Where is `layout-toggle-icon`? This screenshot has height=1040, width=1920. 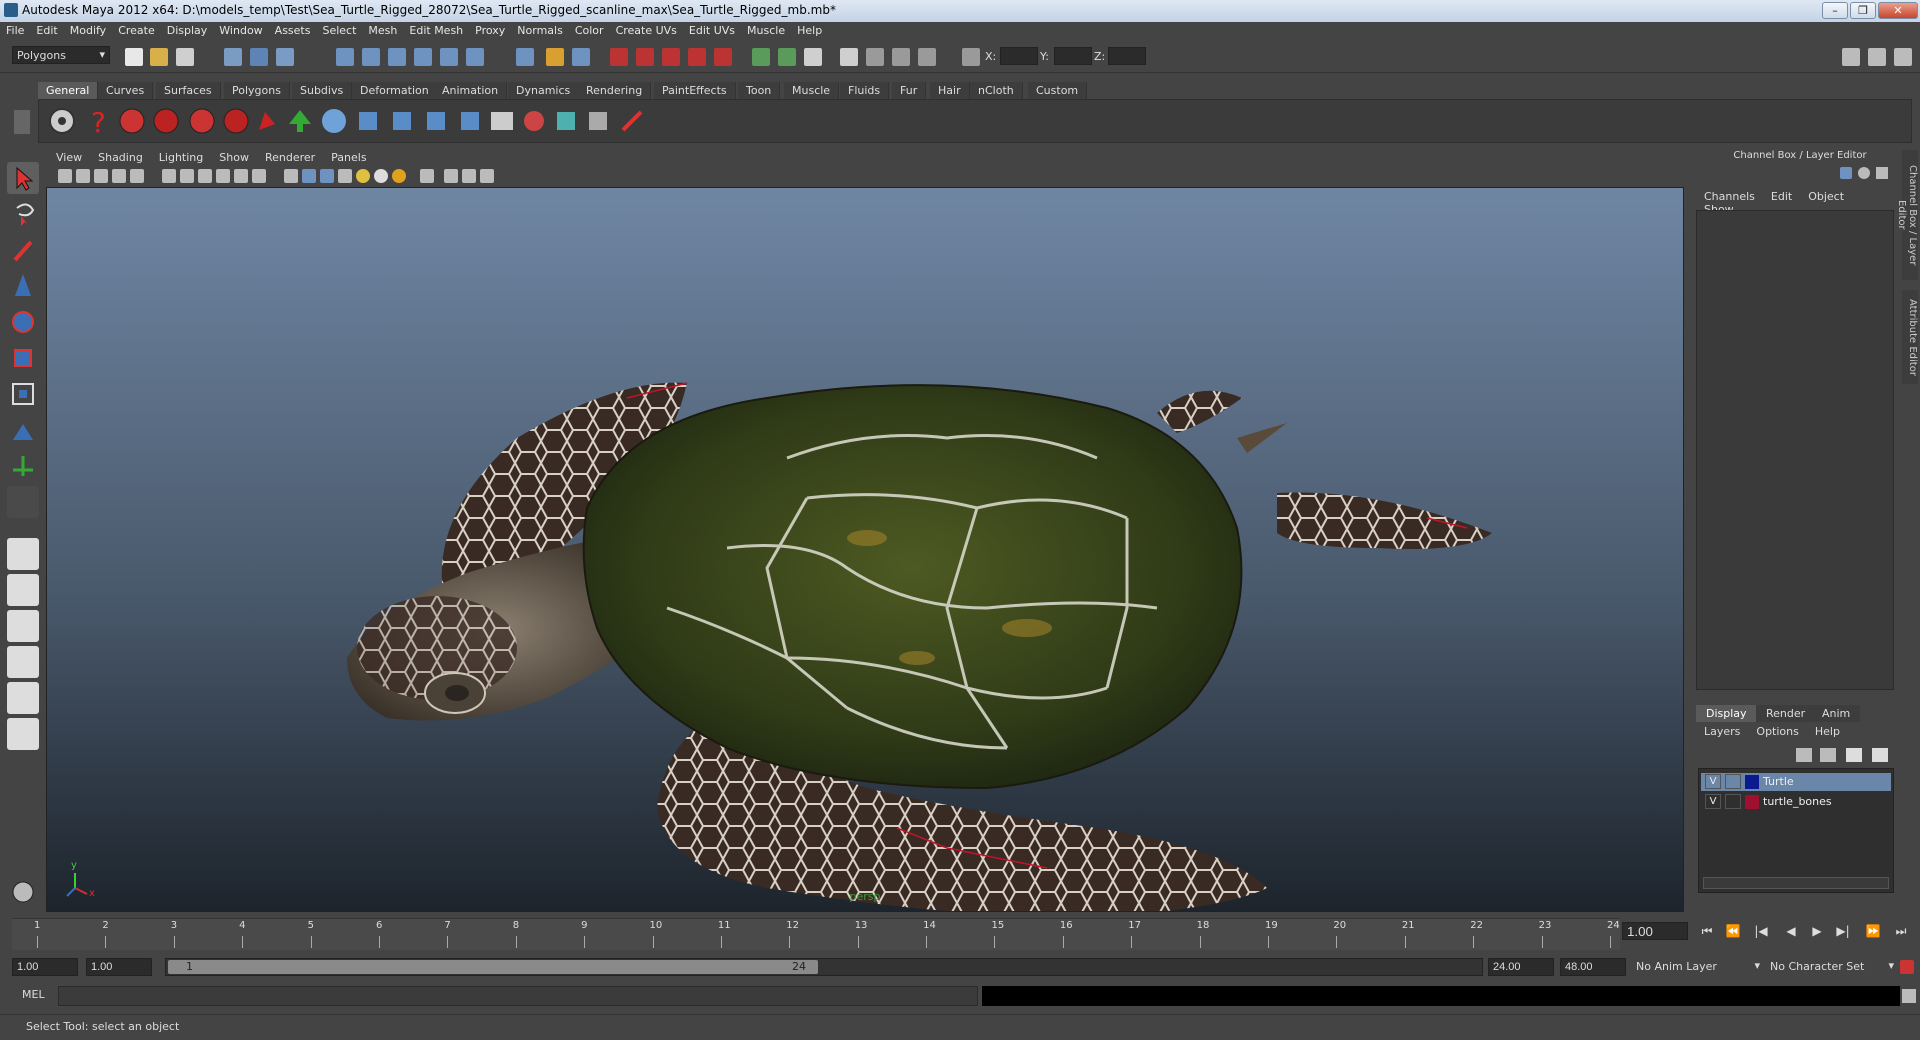
layout-toggle-icon is located at coordinates (1851, 57).